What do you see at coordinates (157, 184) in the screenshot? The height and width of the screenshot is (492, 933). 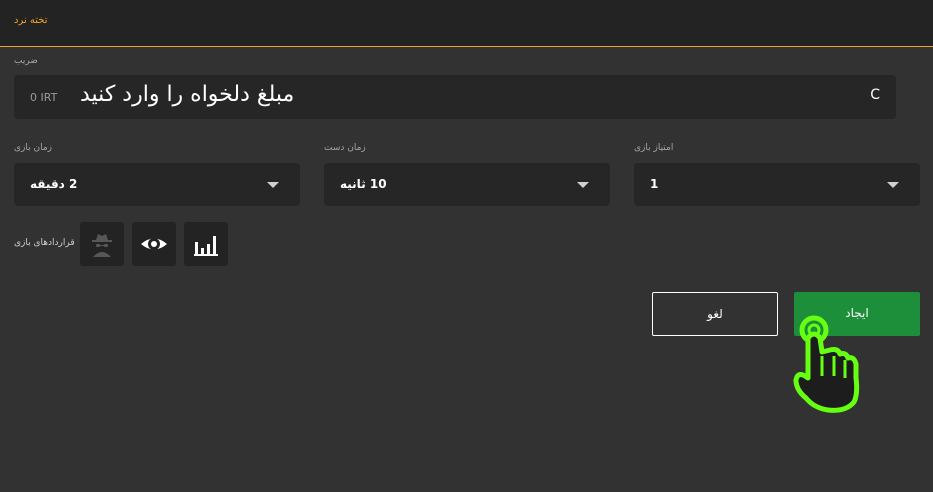 I see `game-time-select: 2 دقیقه` at bounding box center [157, 184].